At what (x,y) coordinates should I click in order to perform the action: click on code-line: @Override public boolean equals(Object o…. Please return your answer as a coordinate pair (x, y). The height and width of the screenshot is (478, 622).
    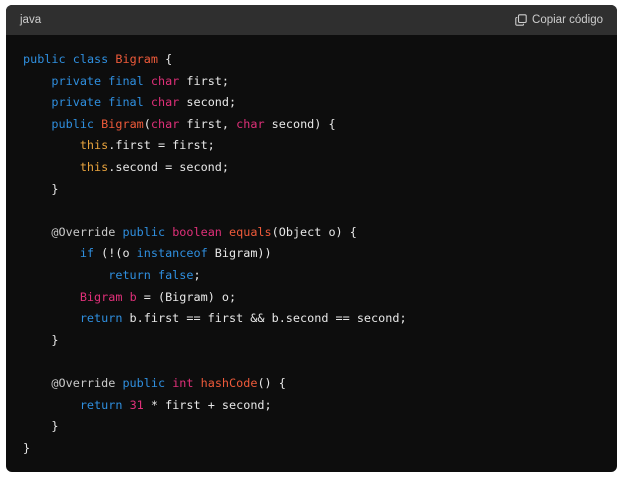
    Looking at the image, I should click on (320, 233).